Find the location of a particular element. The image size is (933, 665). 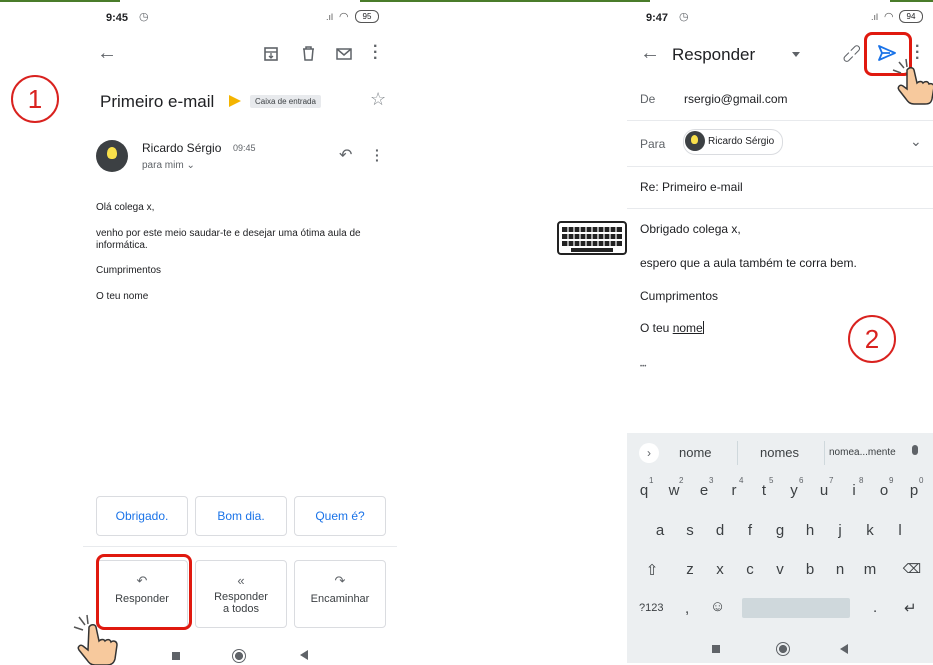

important-marker-icon is located at coordinates (235, 101).